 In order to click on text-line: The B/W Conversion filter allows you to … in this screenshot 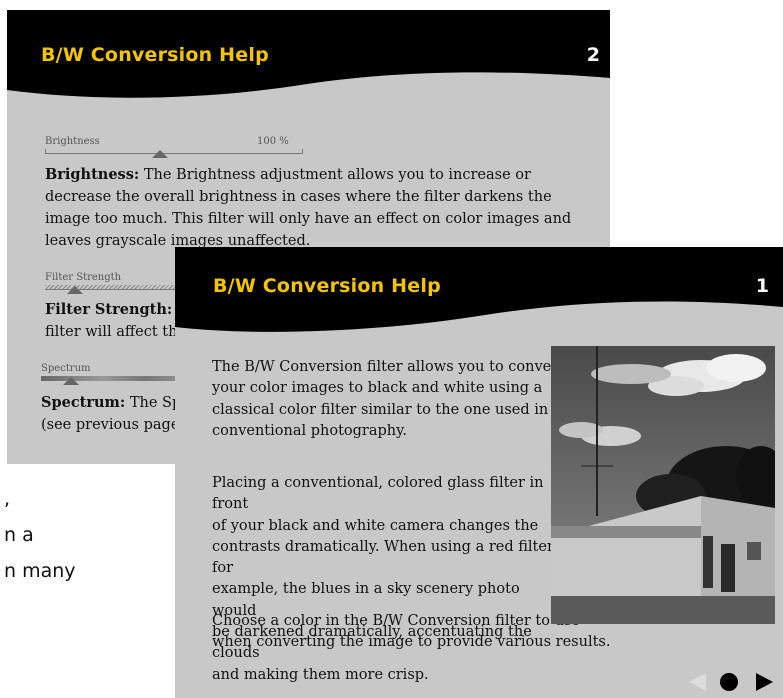, I will do `click(388, 367)`.